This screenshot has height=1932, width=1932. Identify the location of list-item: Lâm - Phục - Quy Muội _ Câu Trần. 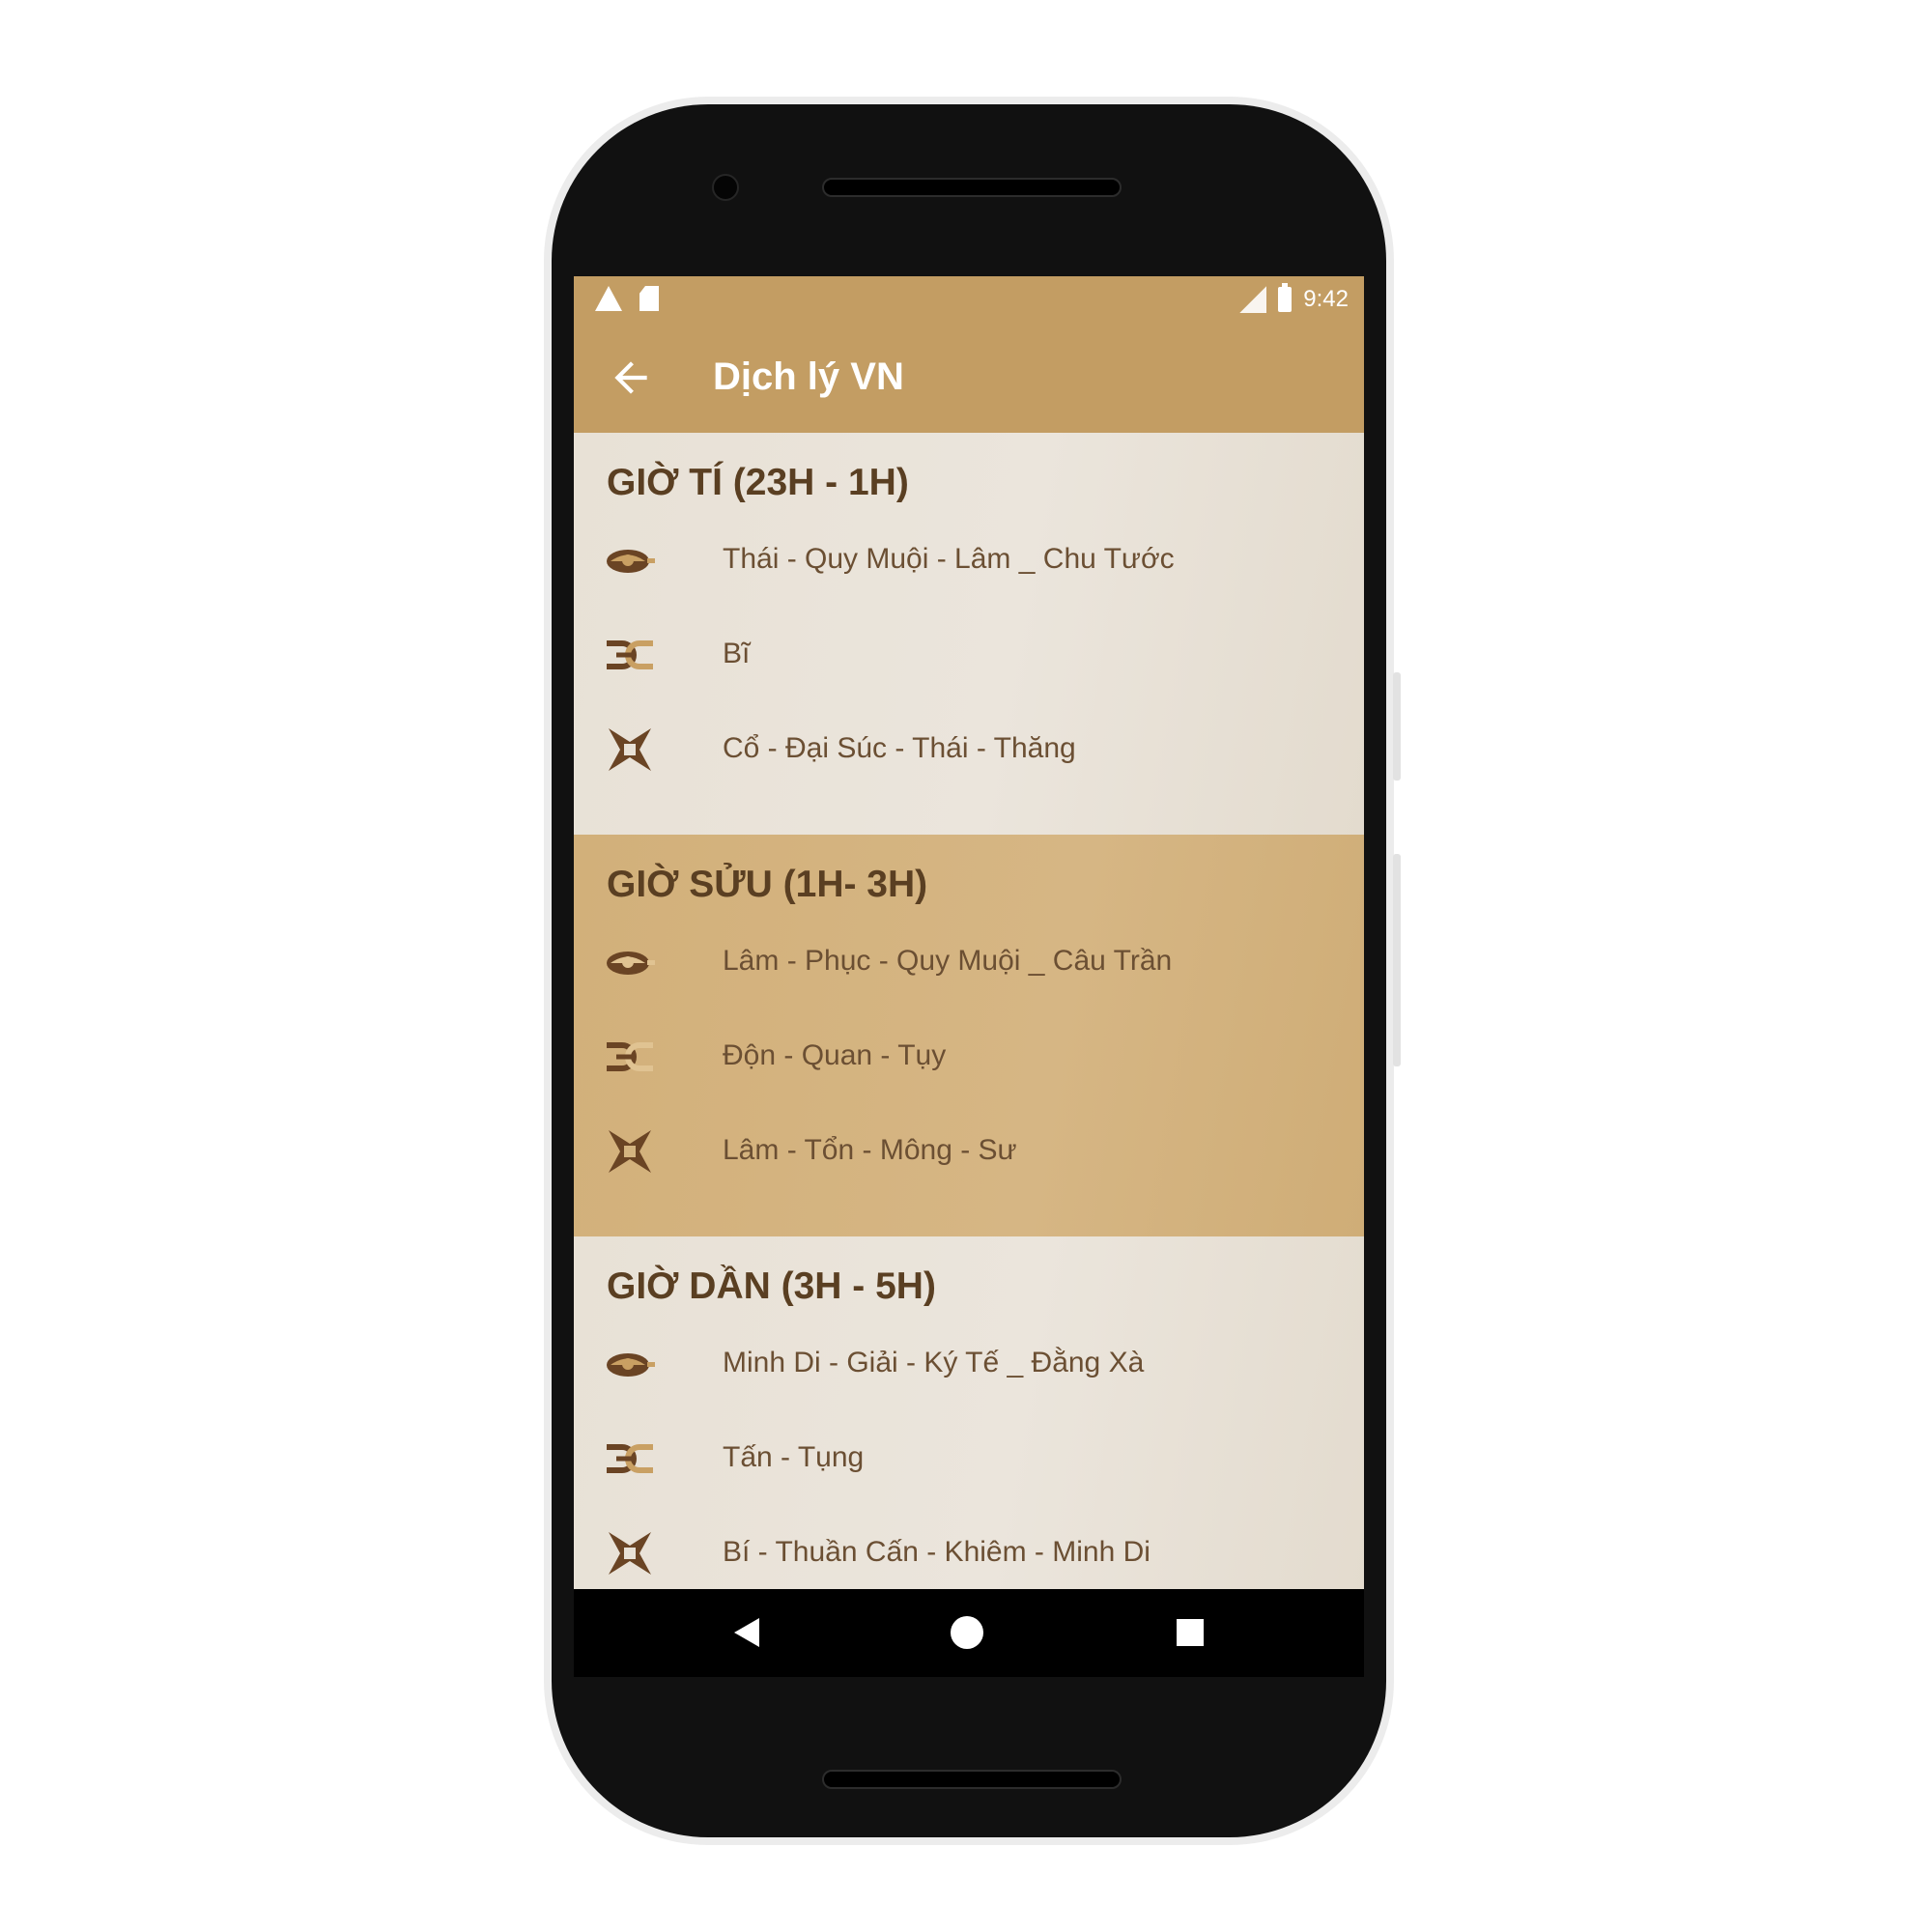
(970, 962).